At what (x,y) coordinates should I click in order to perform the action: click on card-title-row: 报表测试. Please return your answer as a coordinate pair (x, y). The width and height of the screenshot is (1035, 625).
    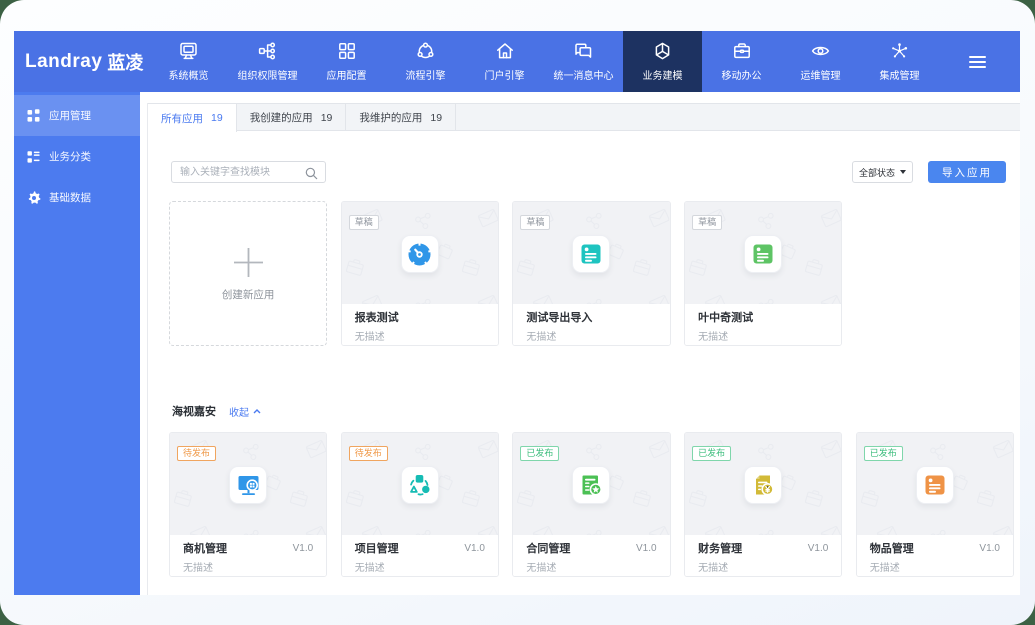
    Looking at the image, I should click on (420, 317).